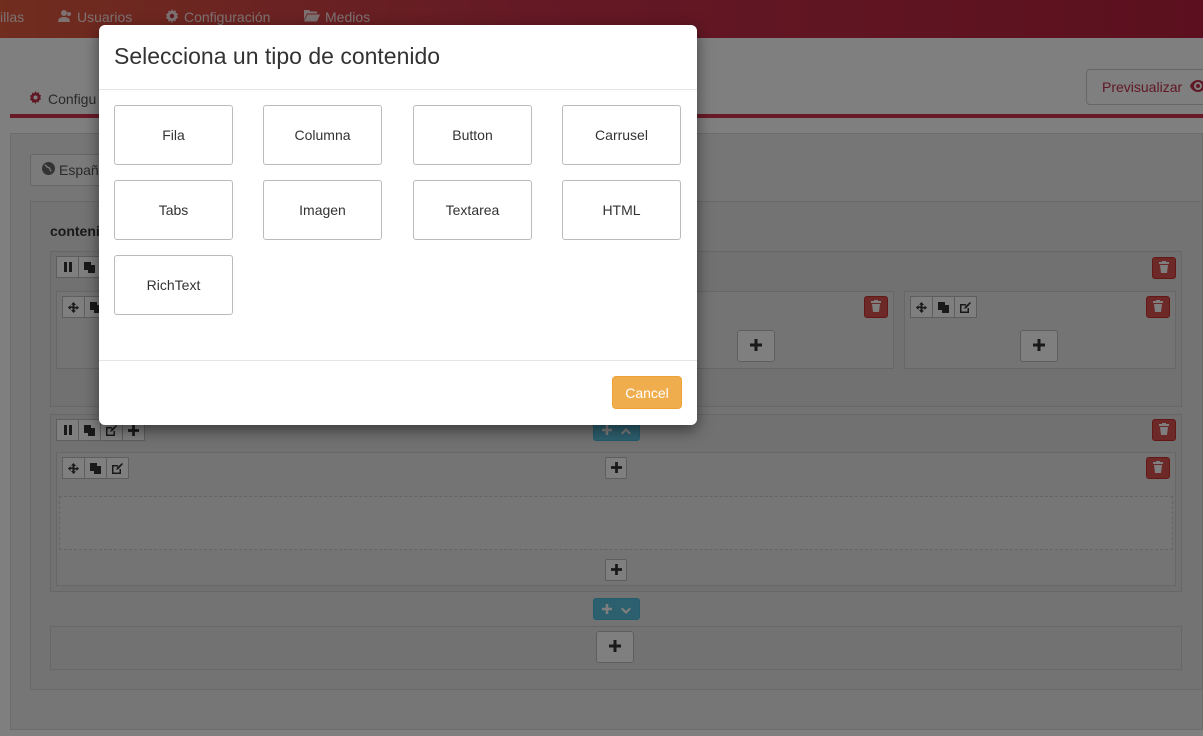  What do you see at coordinates (173, 210) in the screenshot?
I see `content-type-tabs: Tabs` at bounding box center [173, 210].